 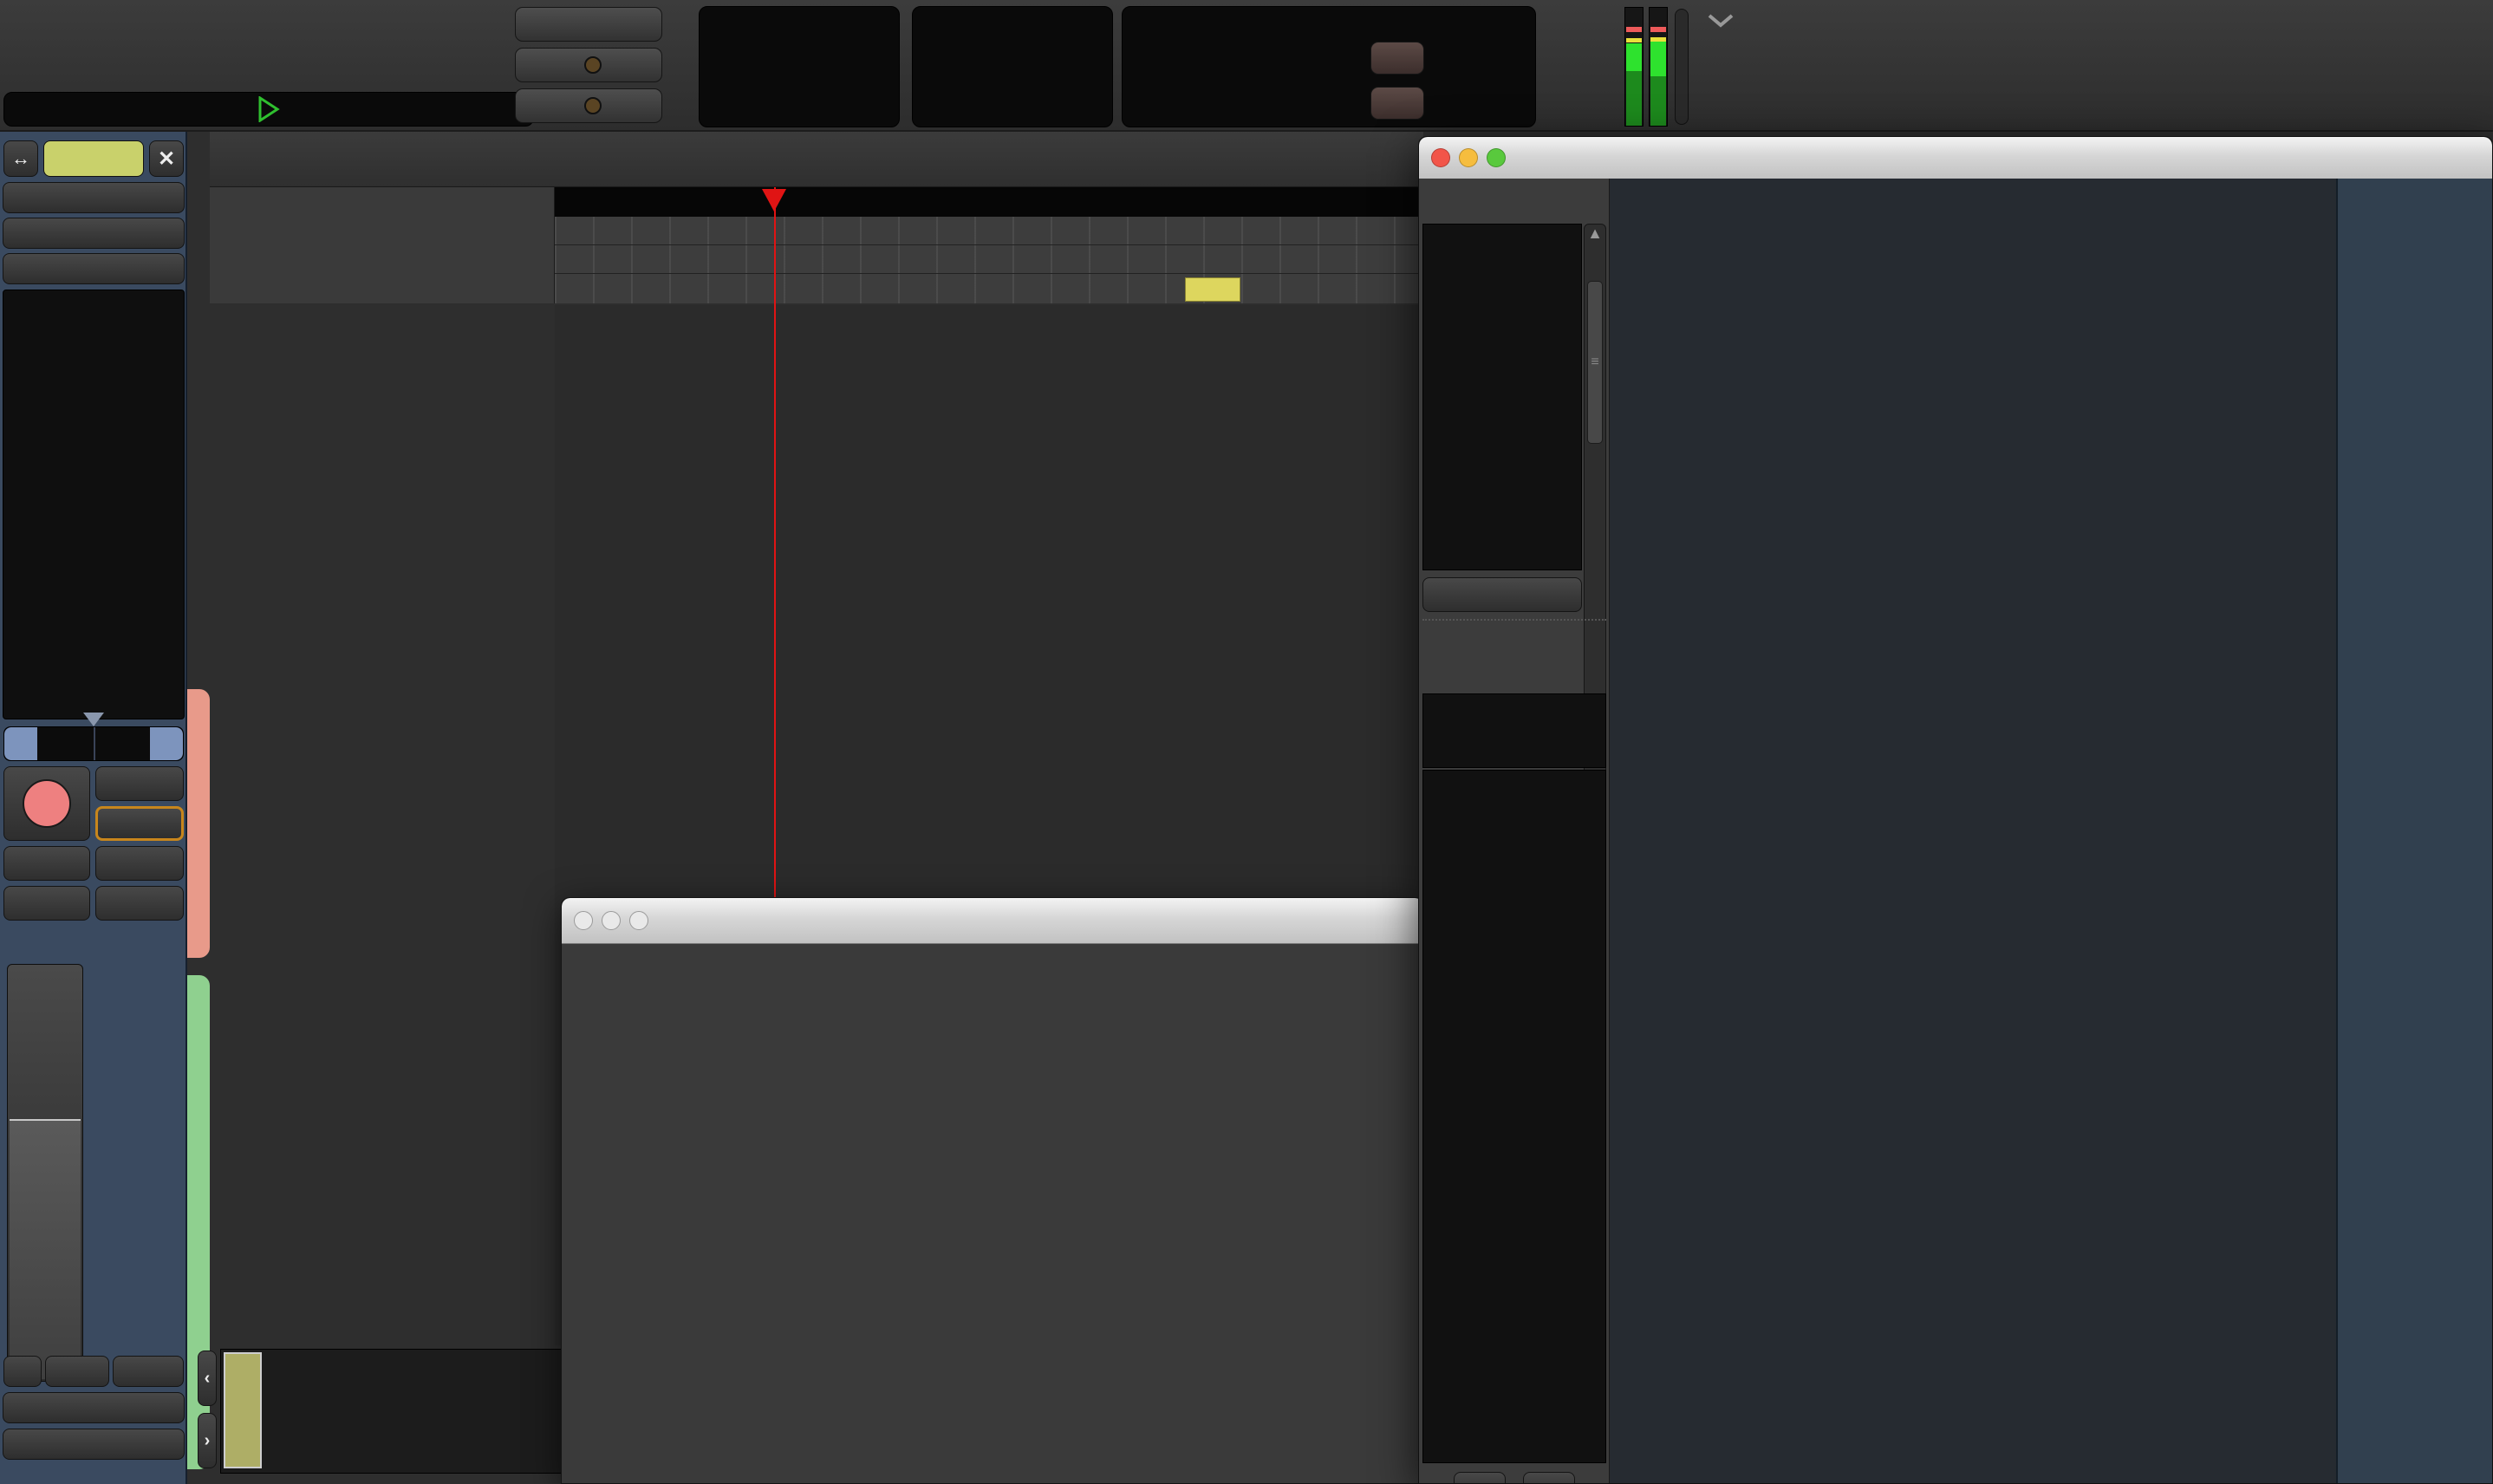 I want to click on follow-edits-button, so click(x=588, y=65).